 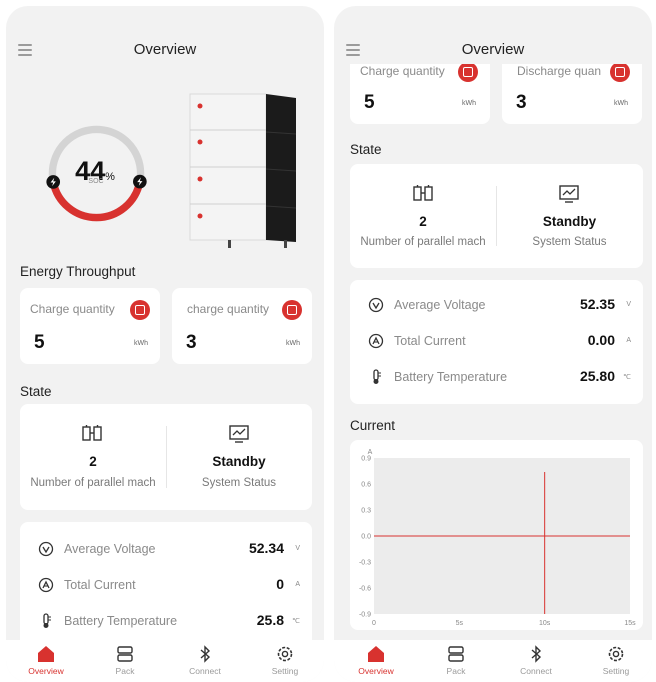 What do you see at coordinates (601, 340) in the screenshot?
I see `metric-value: 0.00` at bounding box center [601, 340].